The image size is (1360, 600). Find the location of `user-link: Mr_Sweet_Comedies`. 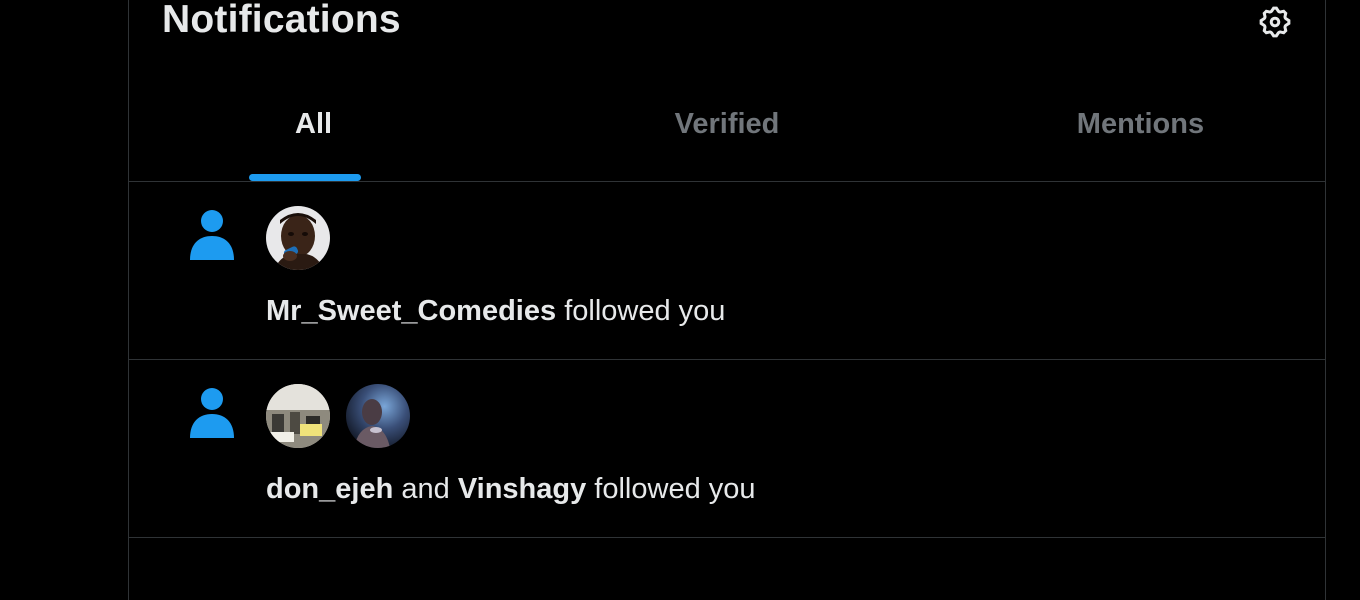

user-link: Mr_Sweet_Comedies is located at coordinates (411, 311).